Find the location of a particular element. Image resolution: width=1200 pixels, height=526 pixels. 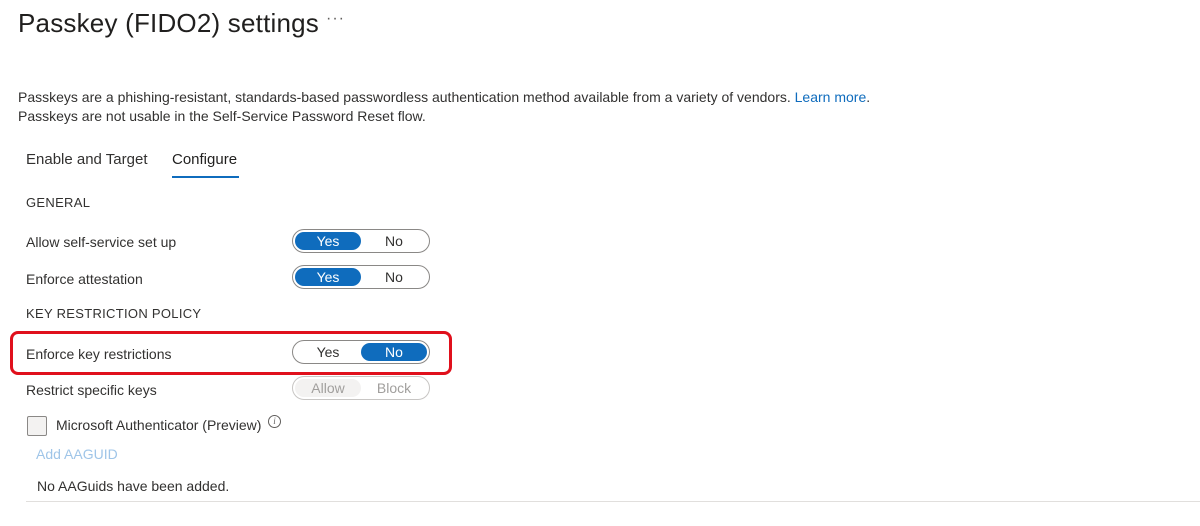

restrict-specific-keys-block: Block is located at coordinates (394, 388).